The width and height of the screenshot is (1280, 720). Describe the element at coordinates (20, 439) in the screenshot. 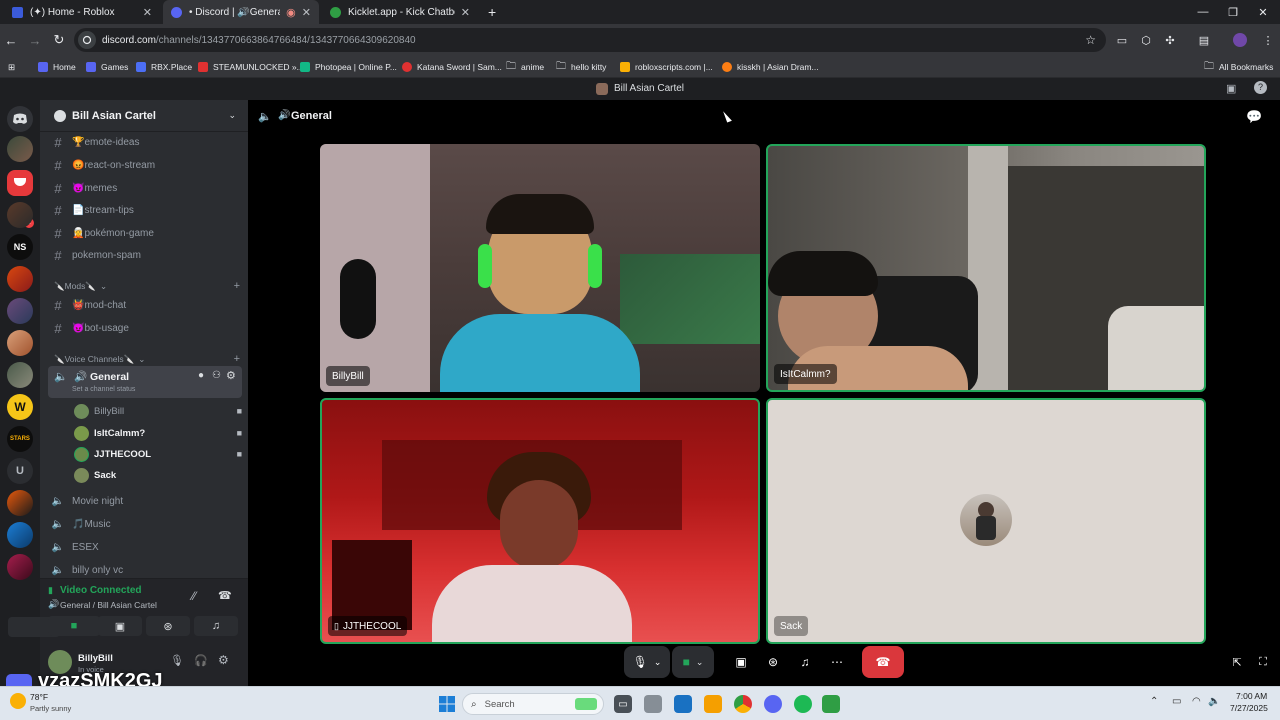

I see `server-icon: STARS` at that location.